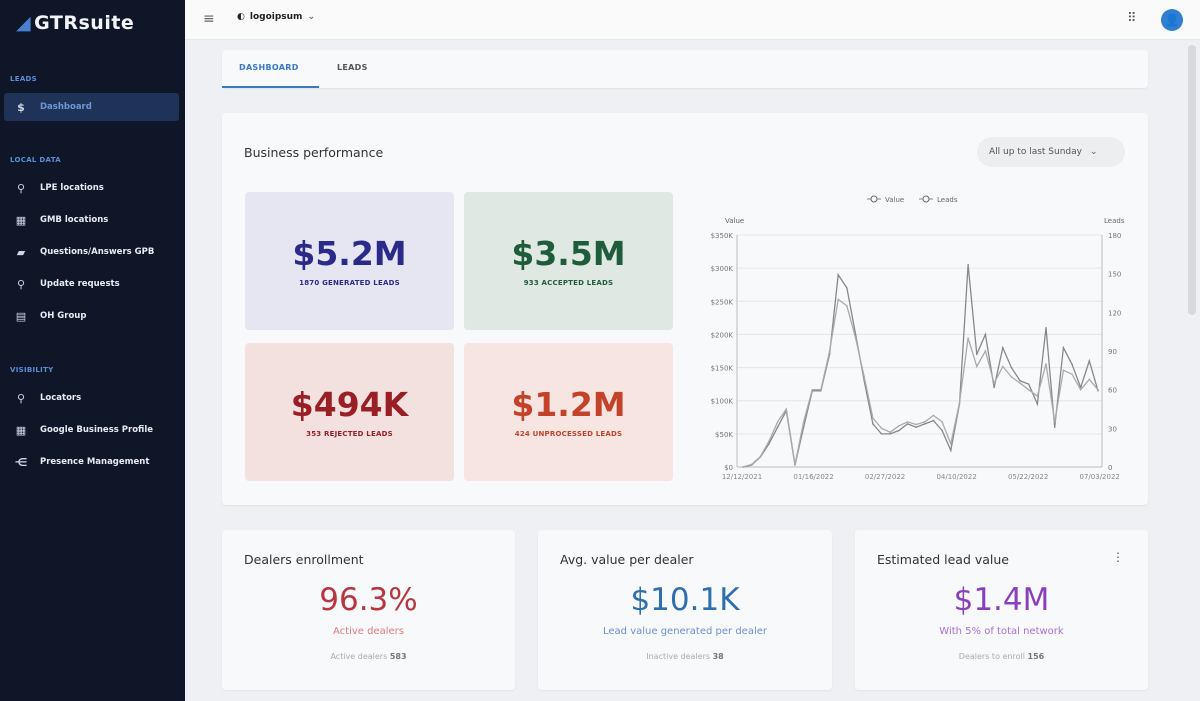 This screenshot has height=701, width=1200. What do you see at coordinates (685, 600) in the screenshot?
I see `card-value: $10.1K` at bounding box center [685, 600].